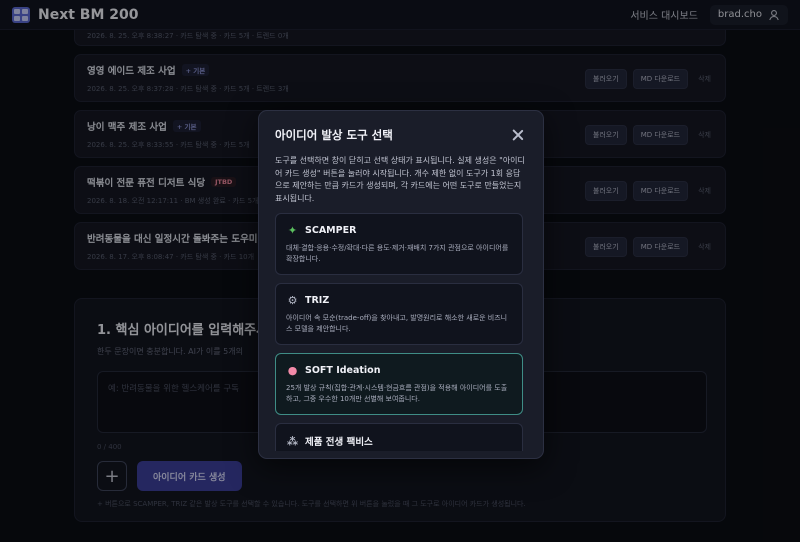 The image size is (800, 542). What do you see at coordinates (518, 135) in the screenshot?
I see `close-icon` at bounding box center [518, 135].